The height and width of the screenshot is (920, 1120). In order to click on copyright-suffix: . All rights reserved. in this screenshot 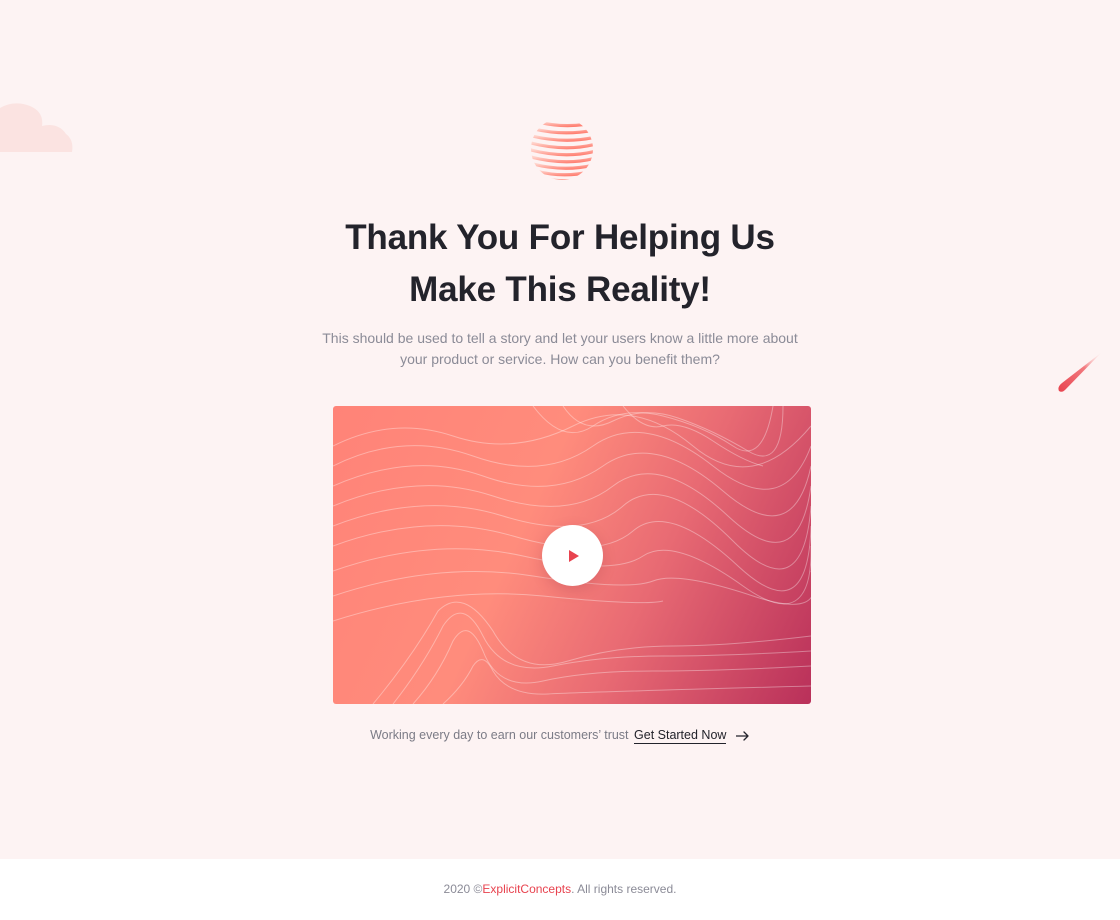, I will do `click(624, 889)`.